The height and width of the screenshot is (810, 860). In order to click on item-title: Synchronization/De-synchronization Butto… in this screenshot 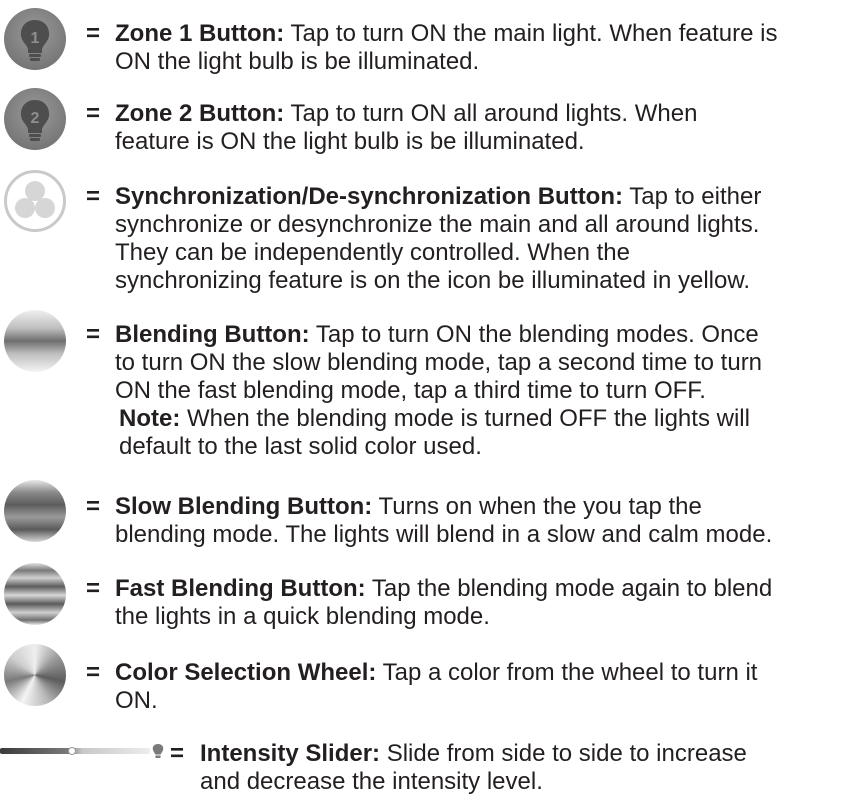, I will do `click(369, 196)`.